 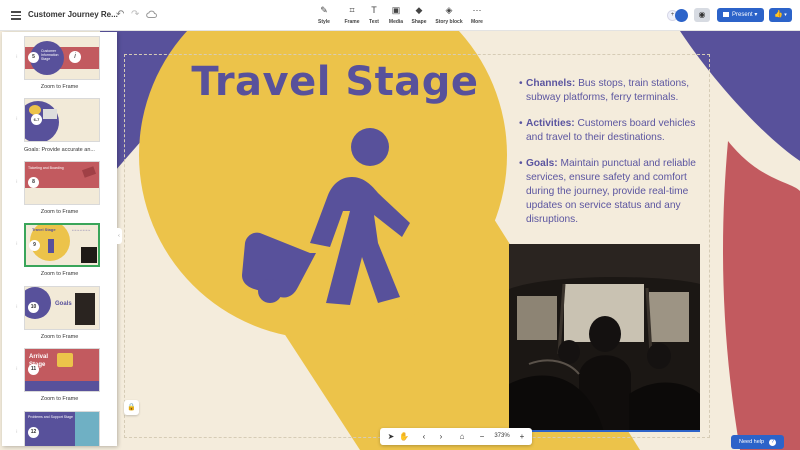 What do you see at coordinates (604, 431) in the screenshot?
I see `selection-underline` at bounding box center [604, 431].